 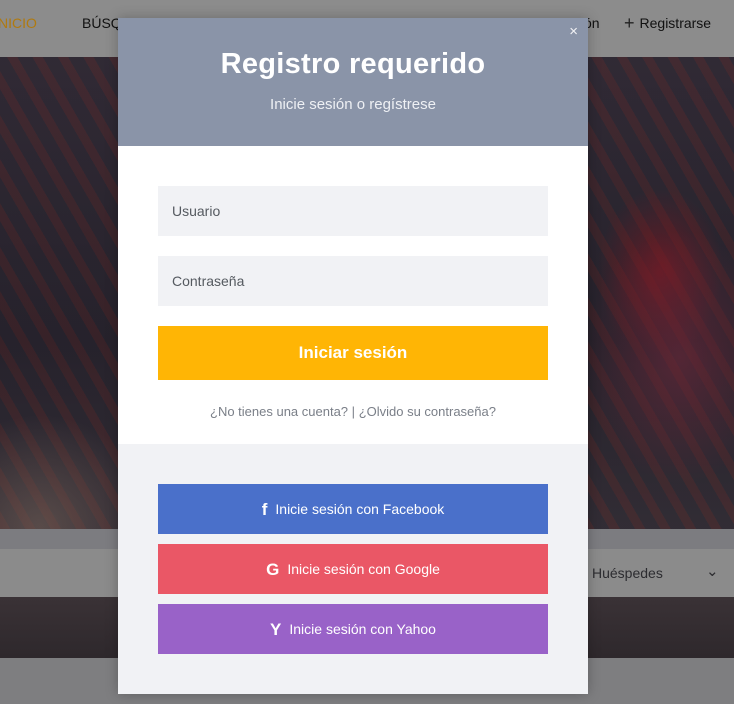 I want to click on nav-link-home: NICIO, so click(x=18, y=23).